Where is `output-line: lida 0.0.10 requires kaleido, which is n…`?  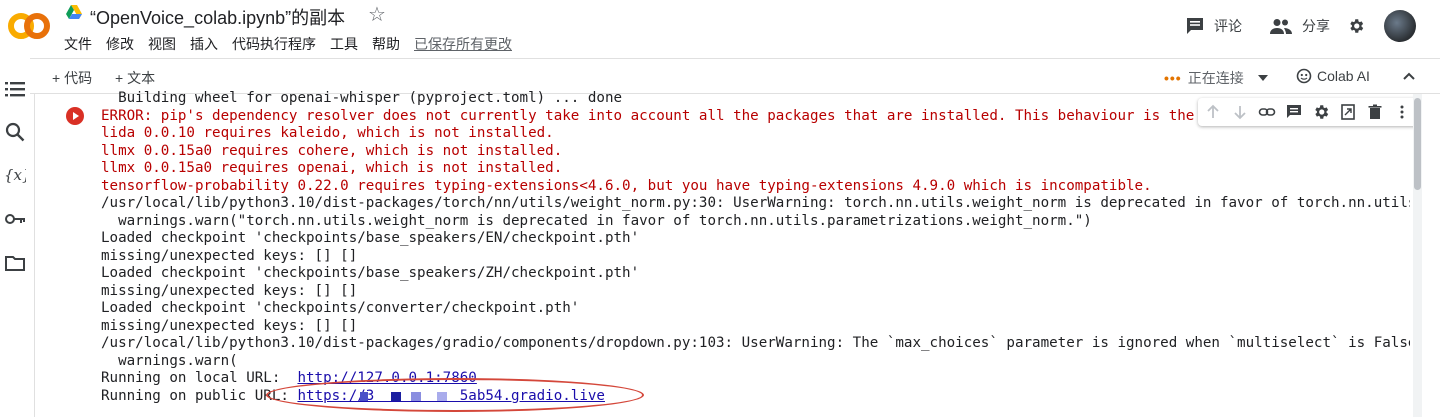 output-line: lida 0.0.10 requires kaleido, which is n… is located at coordinates (327, 133).